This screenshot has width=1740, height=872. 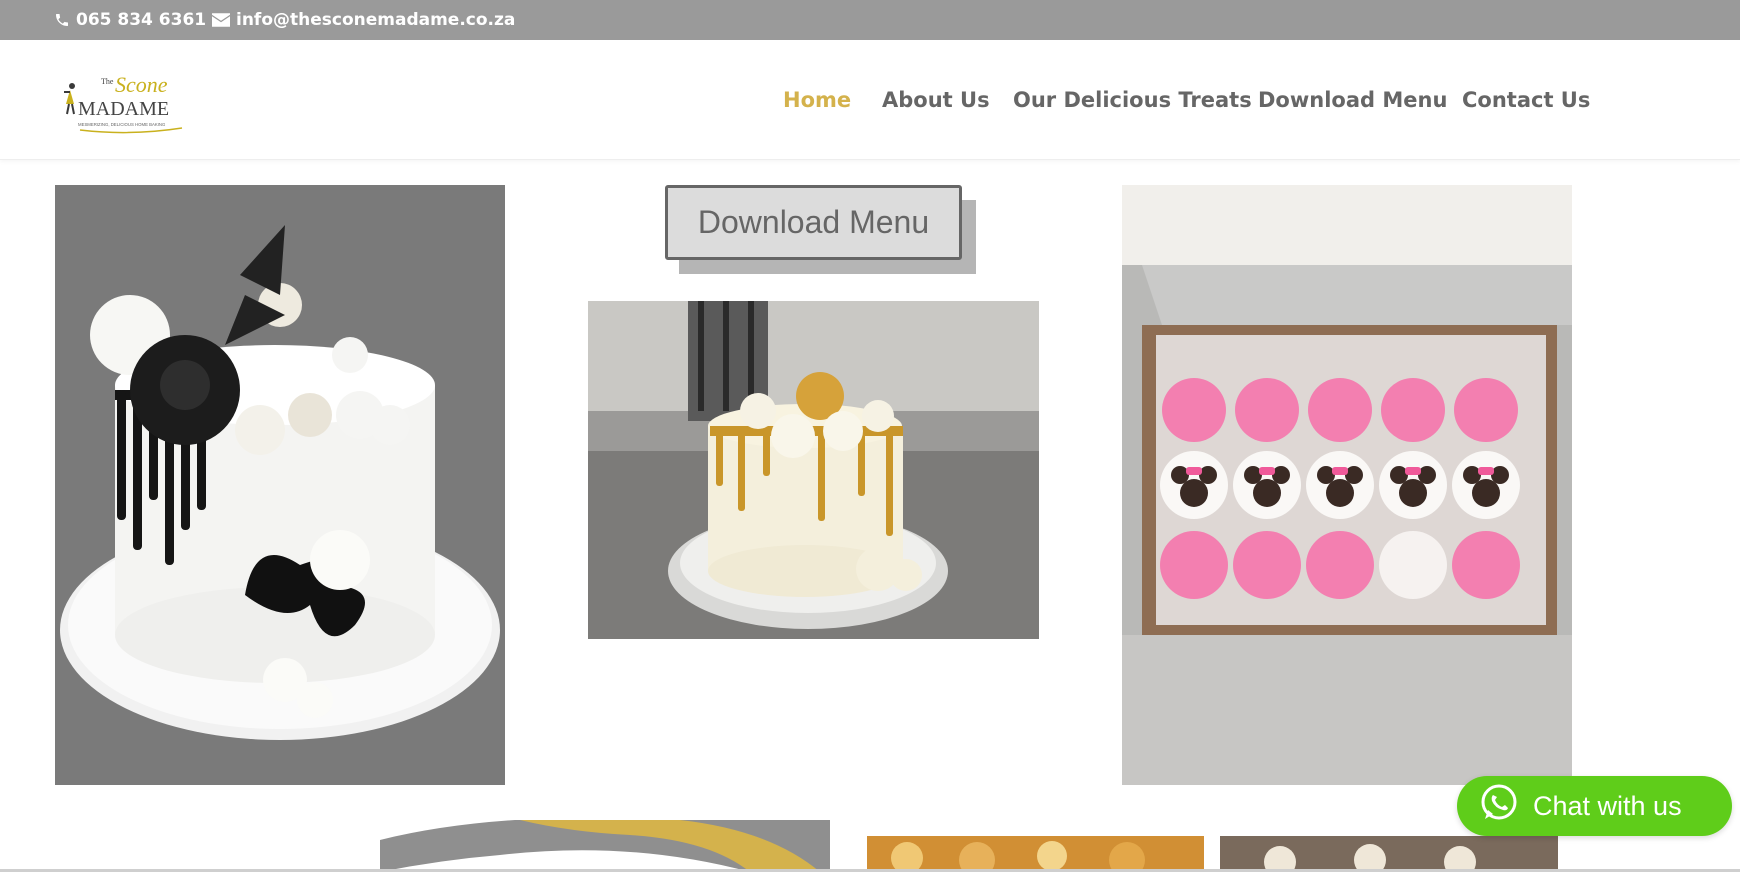 I want to click on email-link: info@thesconemadame.co.za, so click(x=363, y=20).